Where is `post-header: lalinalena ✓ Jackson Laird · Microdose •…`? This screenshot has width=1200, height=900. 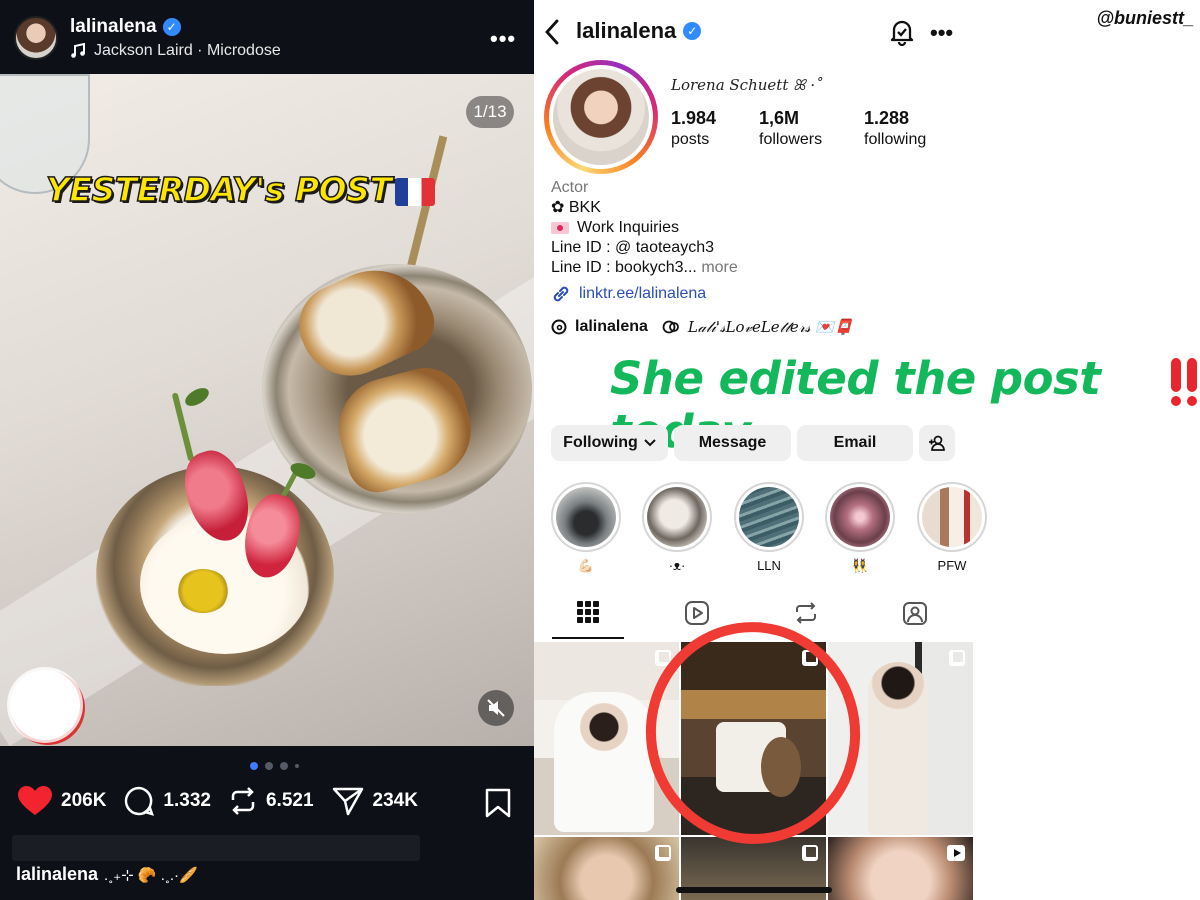
post-header: lalinalena ✓ Jackson Laird · Microdose •… is located at coordinates (267, 37).